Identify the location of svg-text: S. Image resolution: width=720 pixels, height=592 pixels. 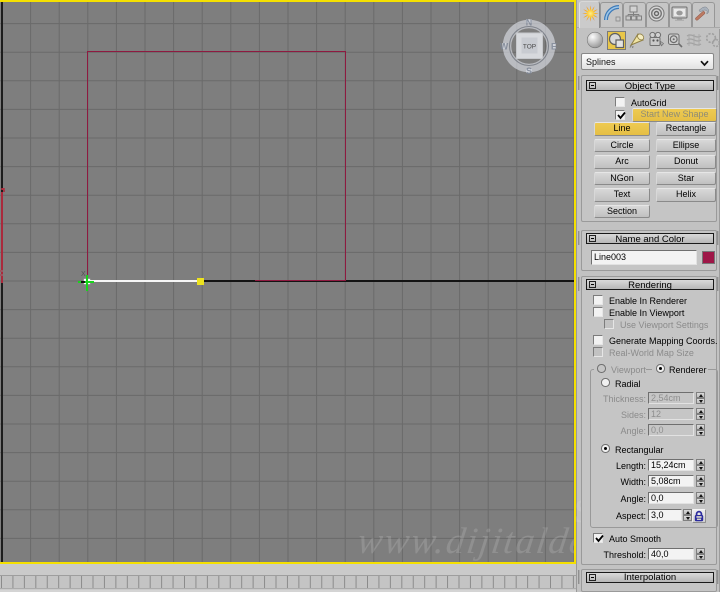
(529, 71).